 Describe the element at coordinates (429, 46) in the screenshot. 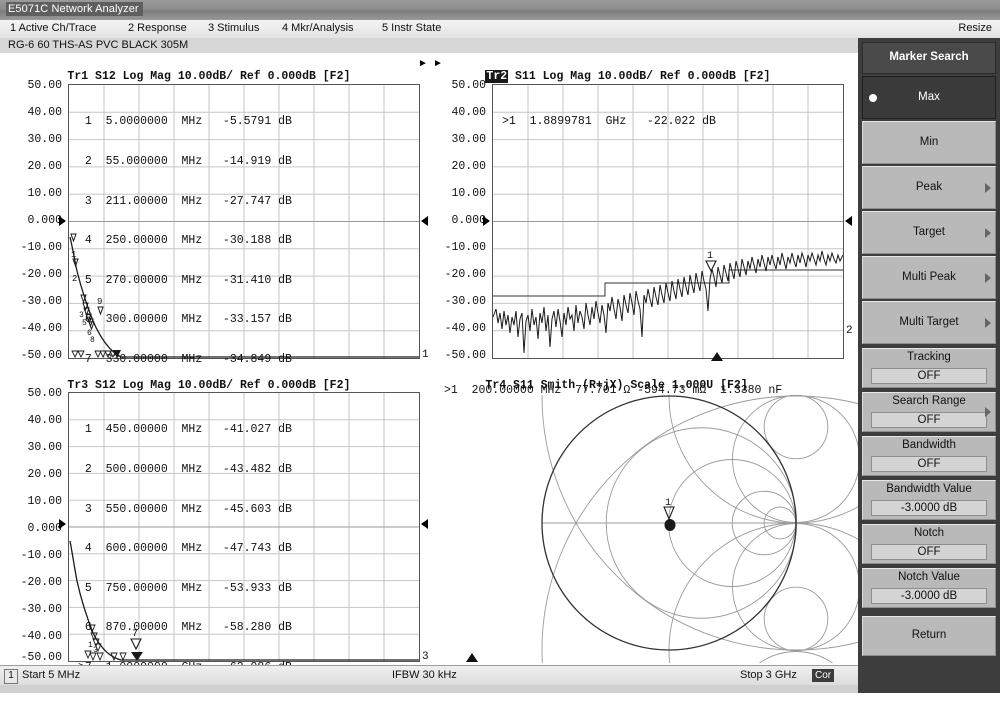

I see `device-title-bar: RG-6 60 THS-AS PVC BLACK 305M` at that location.